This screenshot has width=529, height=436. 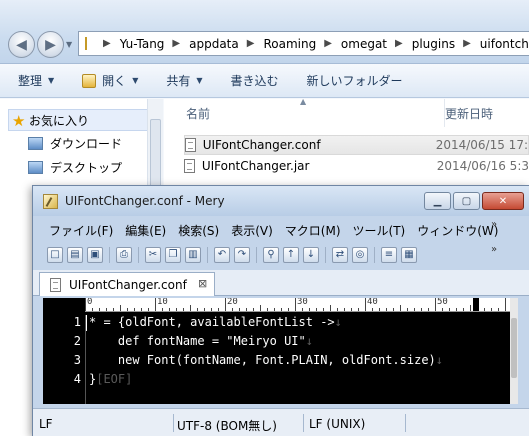 I want to click on tab-uifontchanger-conf: UIFontChanger.conf ⊠, so click(x=127, y=284).